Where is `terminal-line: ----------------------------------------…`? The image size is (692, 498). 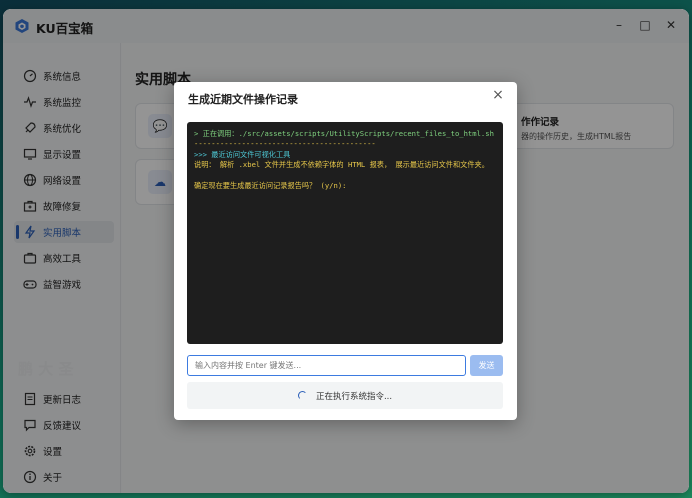 terminal-line: ----------------------------------------… is located at coordinates (285, 144).